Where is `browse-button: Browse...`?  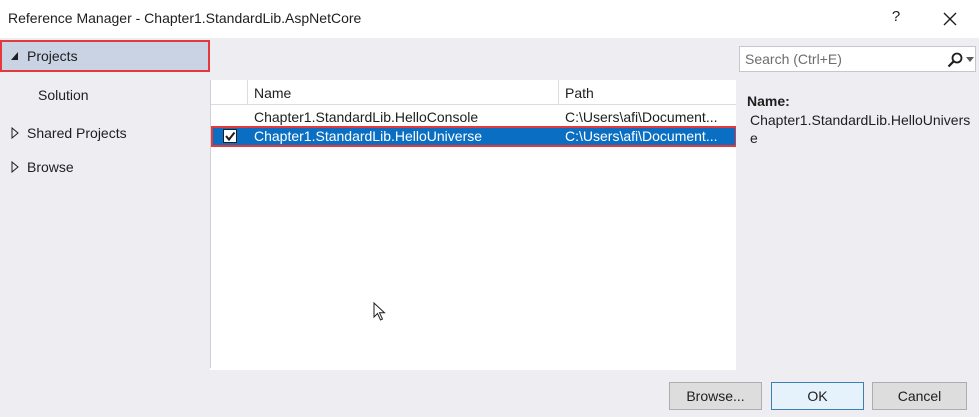 browse-button: Browse... is located at coordinates (715, 396).